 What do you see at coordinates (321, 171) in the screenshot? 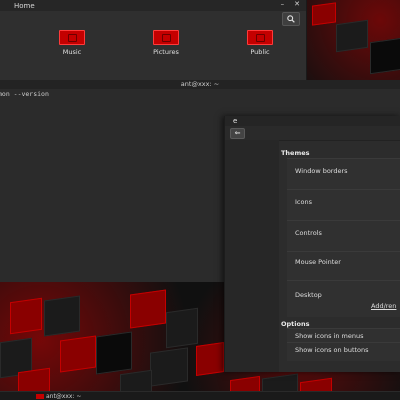
I see `theme-window-borders: Window borders` at bounding box center [321, 171].